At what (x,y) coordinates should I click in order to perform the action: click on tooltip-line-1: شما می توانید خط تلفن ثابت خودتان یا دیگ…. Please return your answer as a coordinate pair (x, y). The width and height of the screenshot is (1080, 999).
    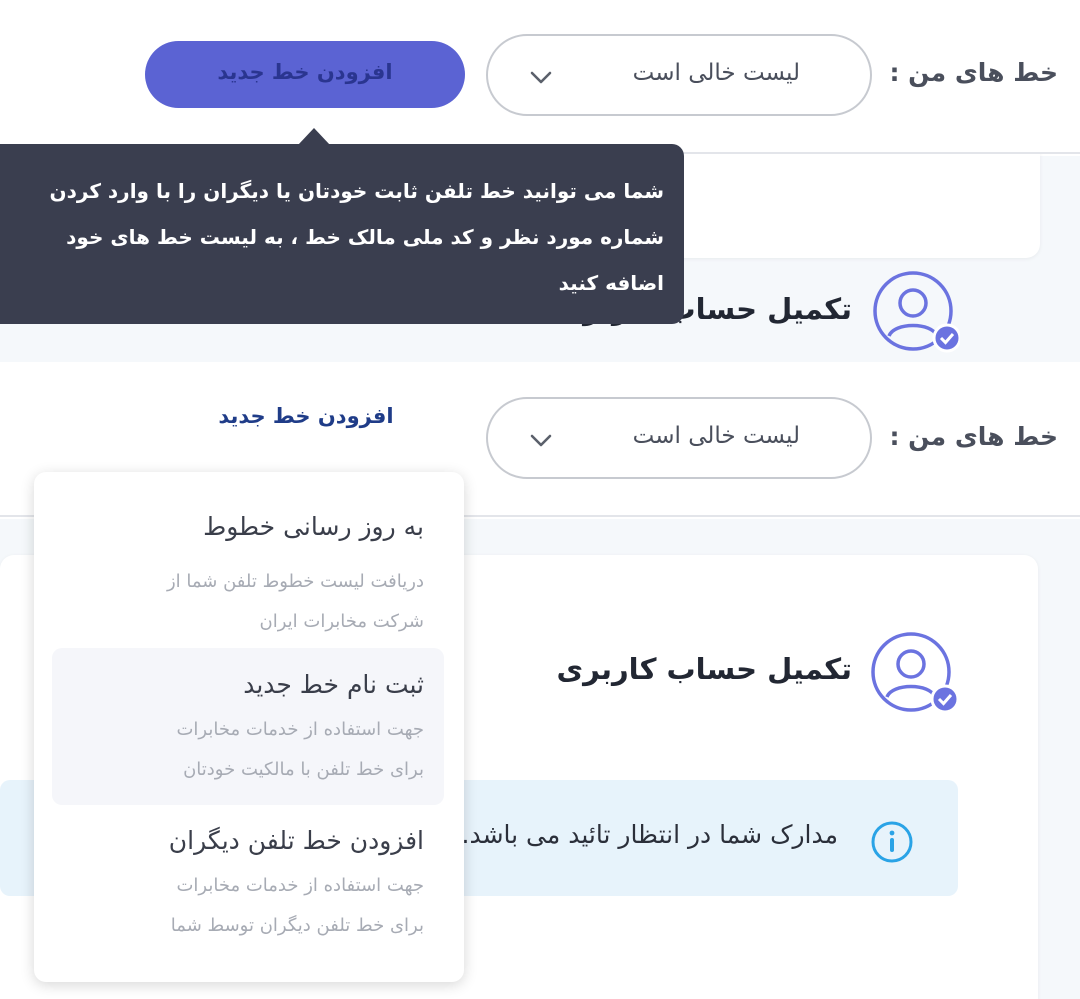
    Looking at the image, I should click on (356, 191).